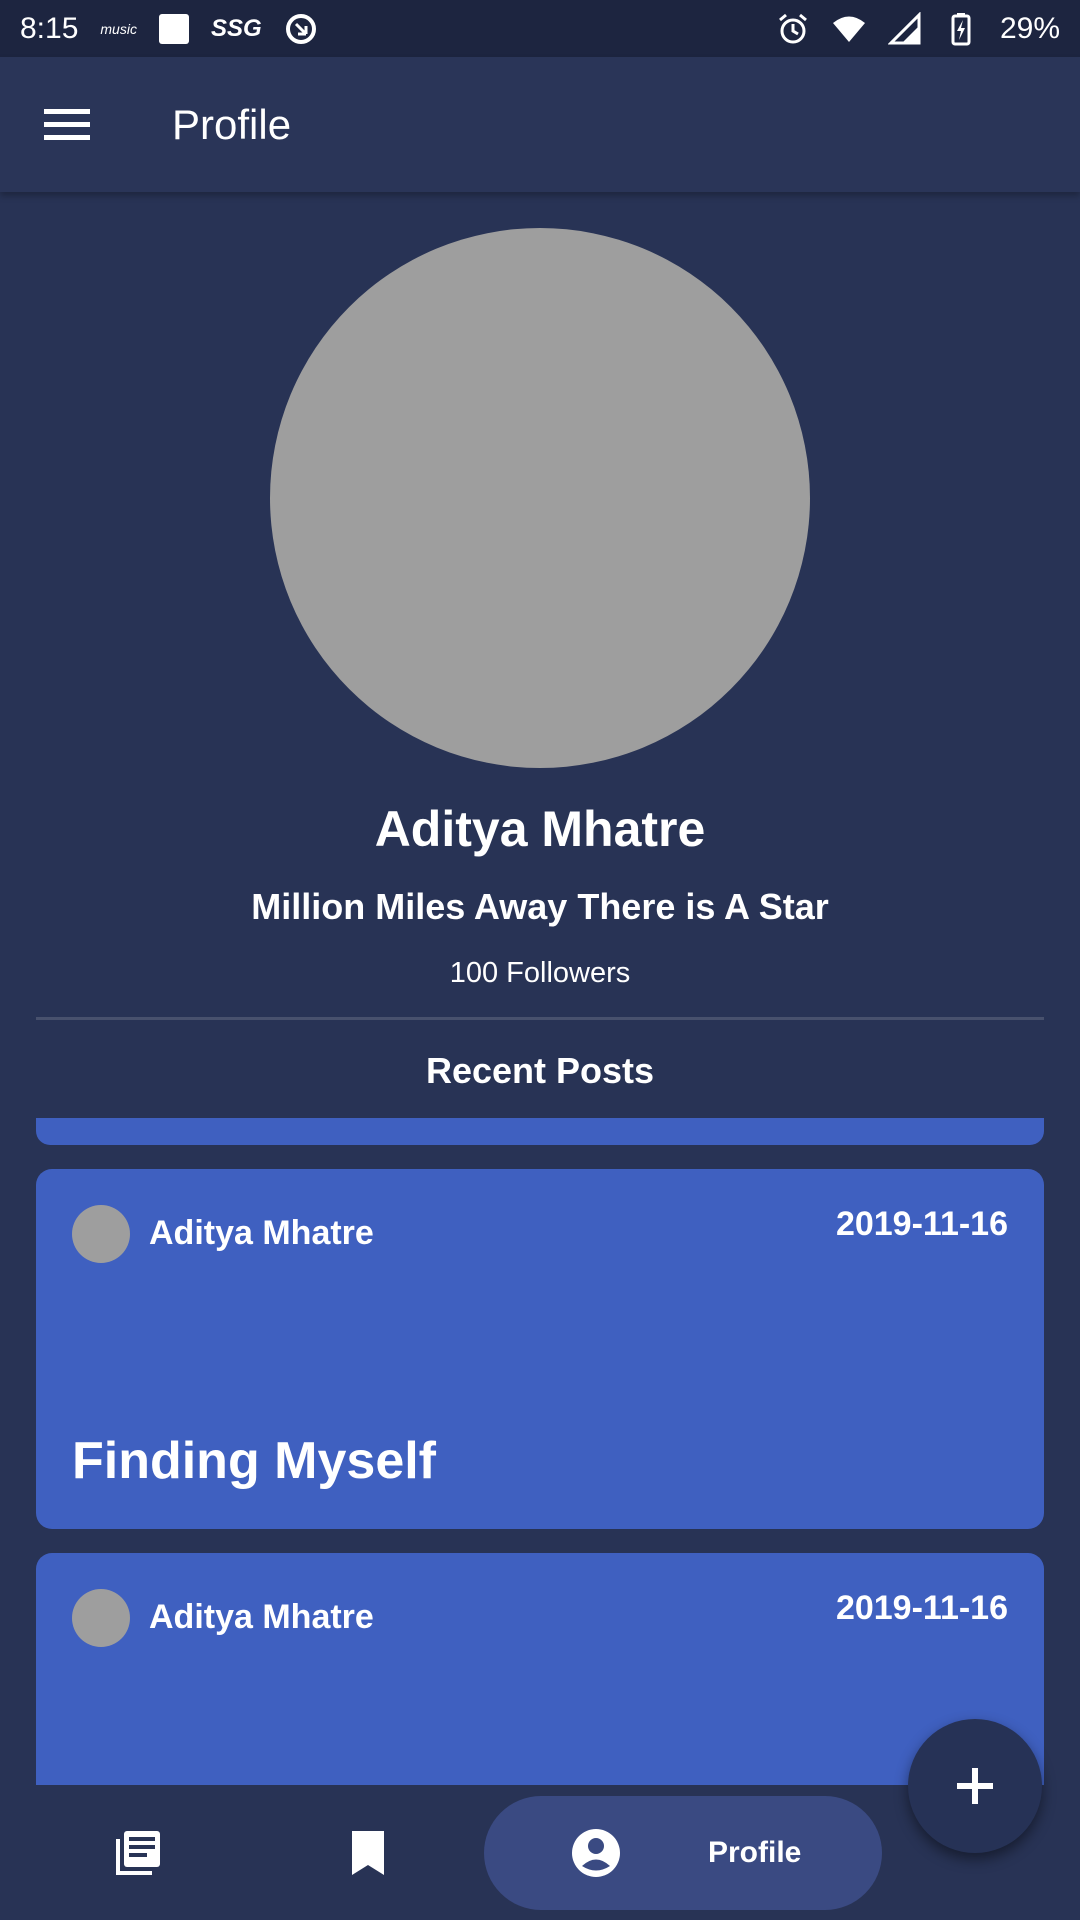 Image resolution: width=1080 pixels, height=1920 pixels. What do you see at coordinates (792, 28) in the screenshot?
I see `alarm-icon` at bounding box center [792, 28].